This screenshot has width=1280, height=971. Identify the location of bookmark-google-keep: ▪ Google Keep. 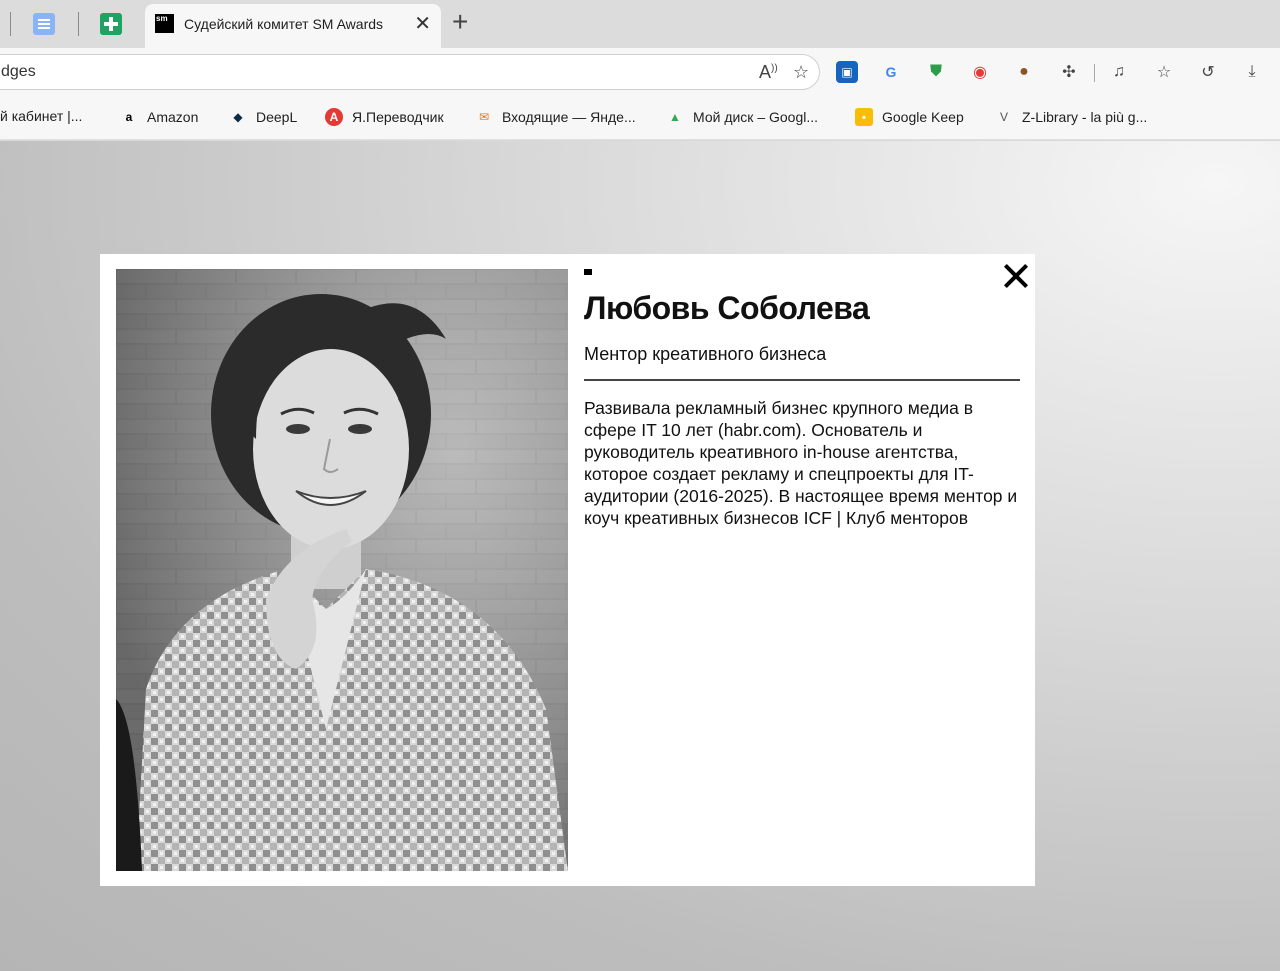
(909, 117).